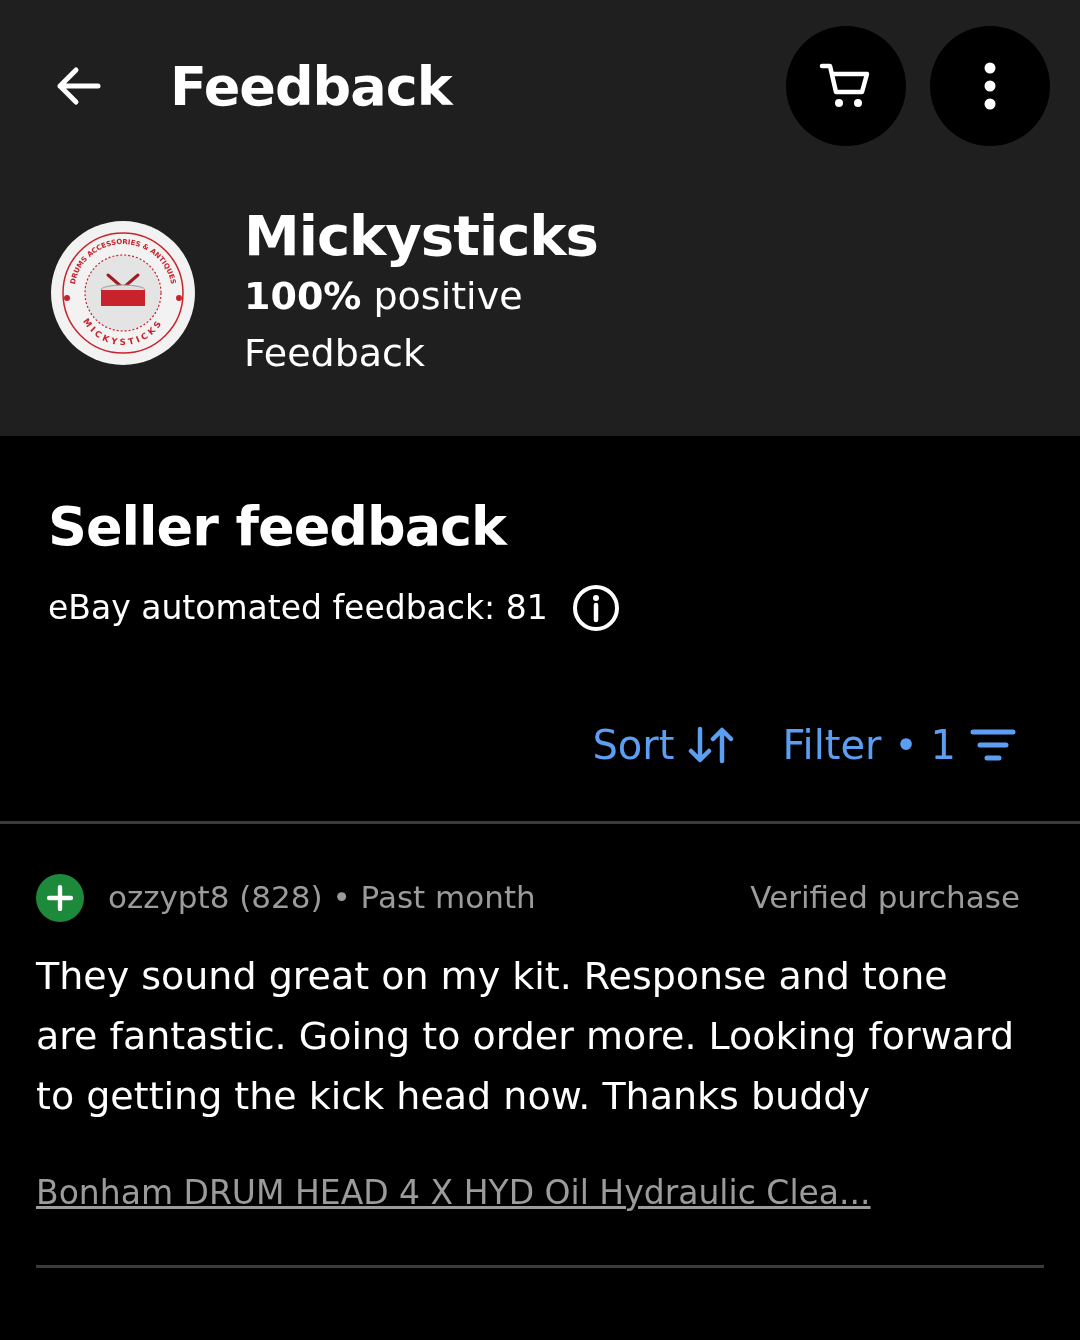 The height and width of the screenshot is (1340, 1080). I want to click on automated-feedback-count: eBay automated feedback: 81, so click(298, 608).